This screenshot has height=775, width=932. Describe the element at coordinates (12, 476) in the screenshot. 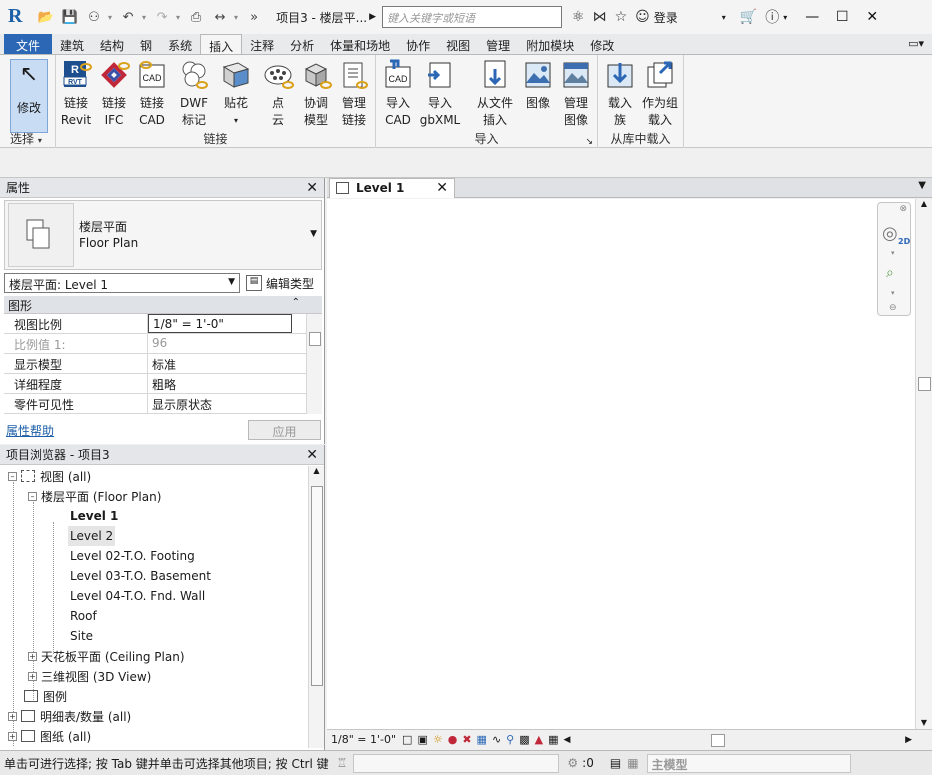

I see `collapse-icon: –` at that location.